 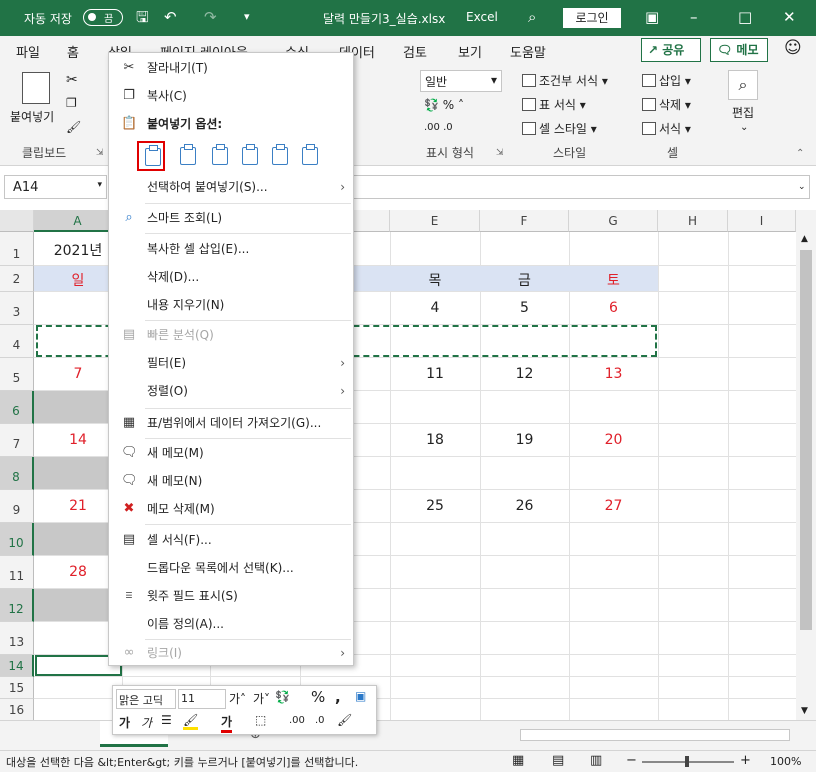 What do you see at coordinates (360, 696) in the screenshot?
I see `merge-center-icon: ▣` at bounding box center [360, 696].